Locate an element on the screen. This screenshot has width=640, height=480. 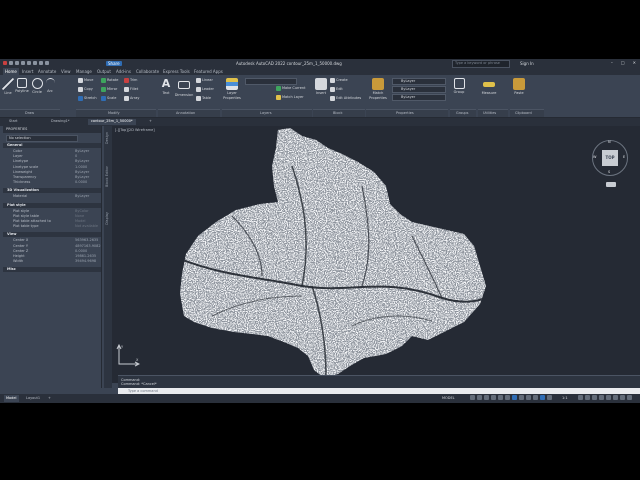
line-tool: Line is located at coordinates (8, 87).